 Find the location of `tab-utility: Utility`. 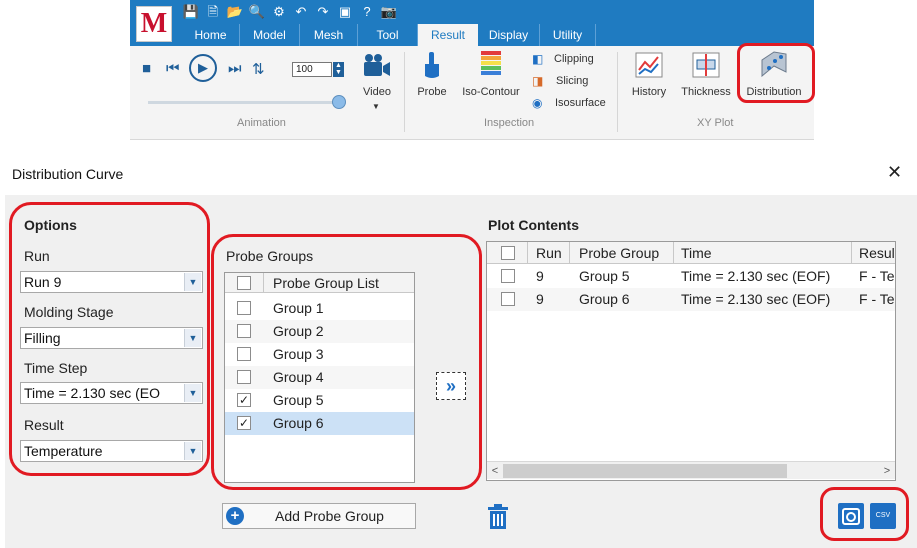

tab-utility: Utility is located at coordinates (568, 35).